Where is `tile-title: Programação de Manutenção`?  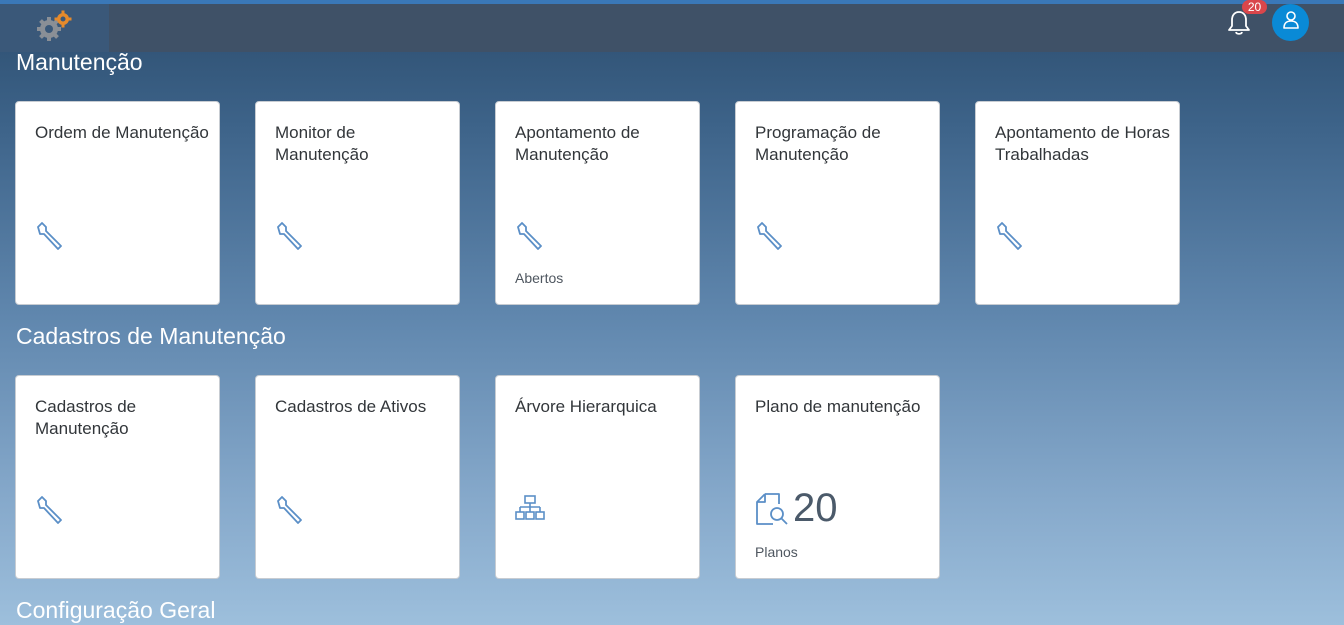 tile-title: Programação de Manutenção is located at coordinates (818, 143).